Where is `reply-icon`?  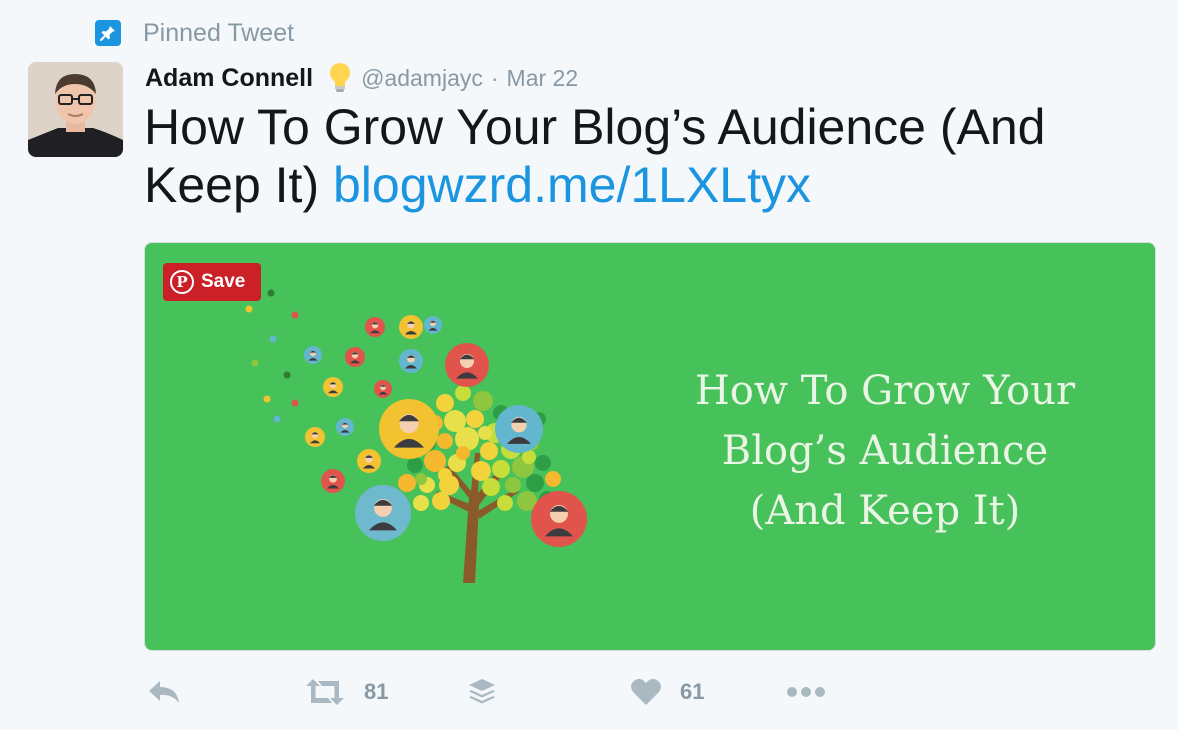
reply-icon is located at coordinates (164, 692).